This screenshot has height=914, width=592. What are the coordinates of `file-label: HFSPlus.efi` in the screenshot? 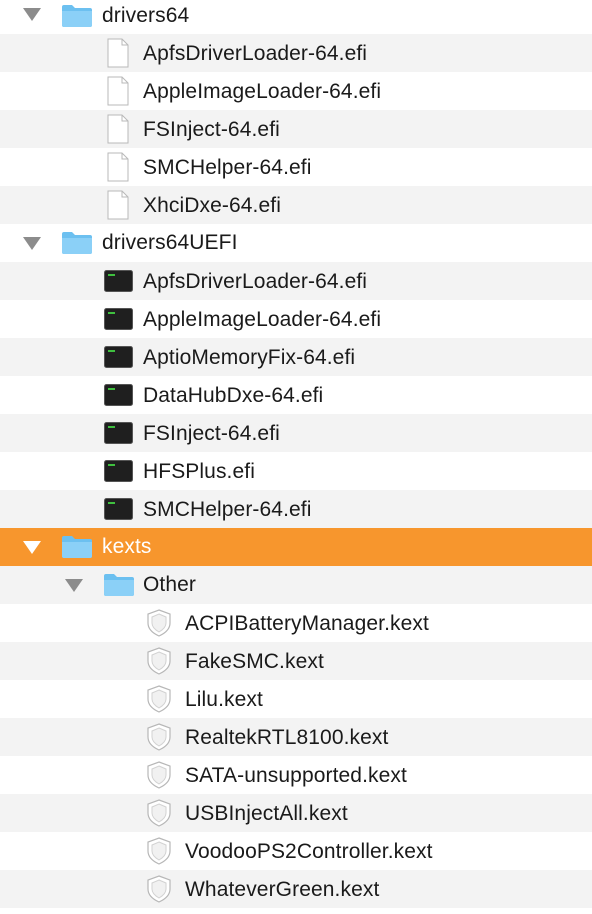 It's located at (199, 471).